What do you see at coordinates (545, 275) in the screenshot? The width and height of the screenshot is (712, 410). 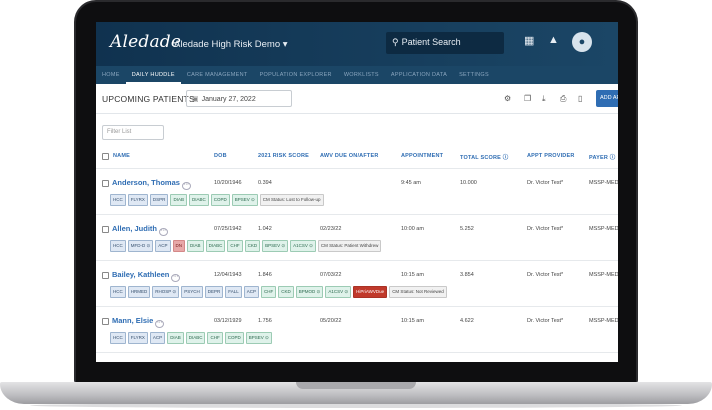 I see `cell-provider: Dr. Victor Test*` at bounding box center [545, 275].